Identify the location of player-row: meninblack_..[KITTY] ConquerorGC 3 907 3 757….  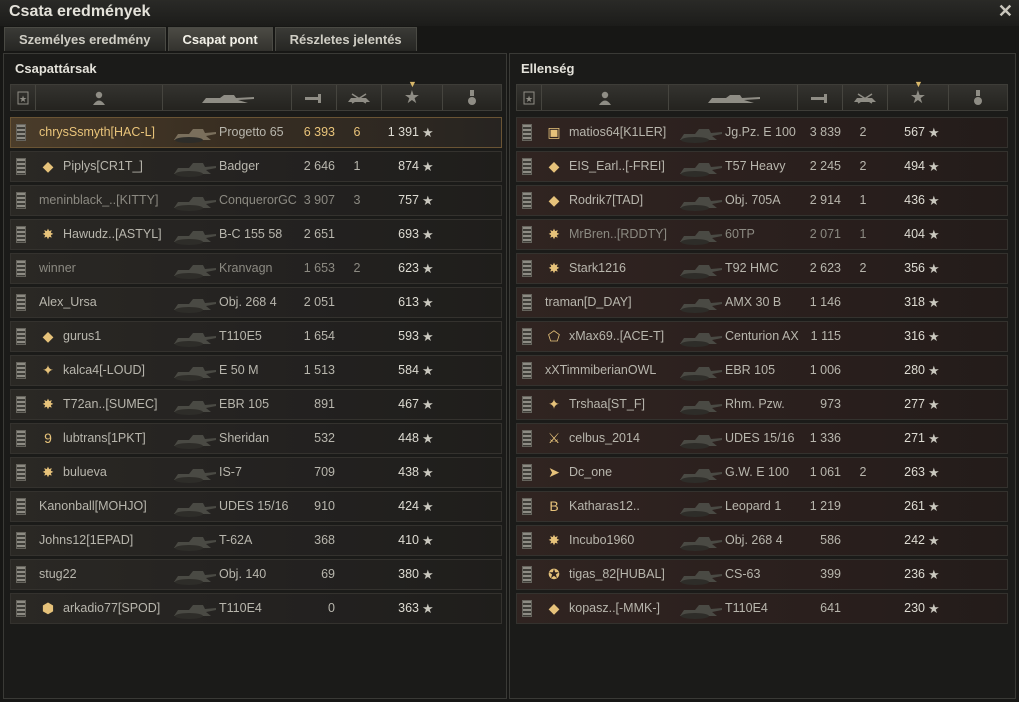
(256, 200).